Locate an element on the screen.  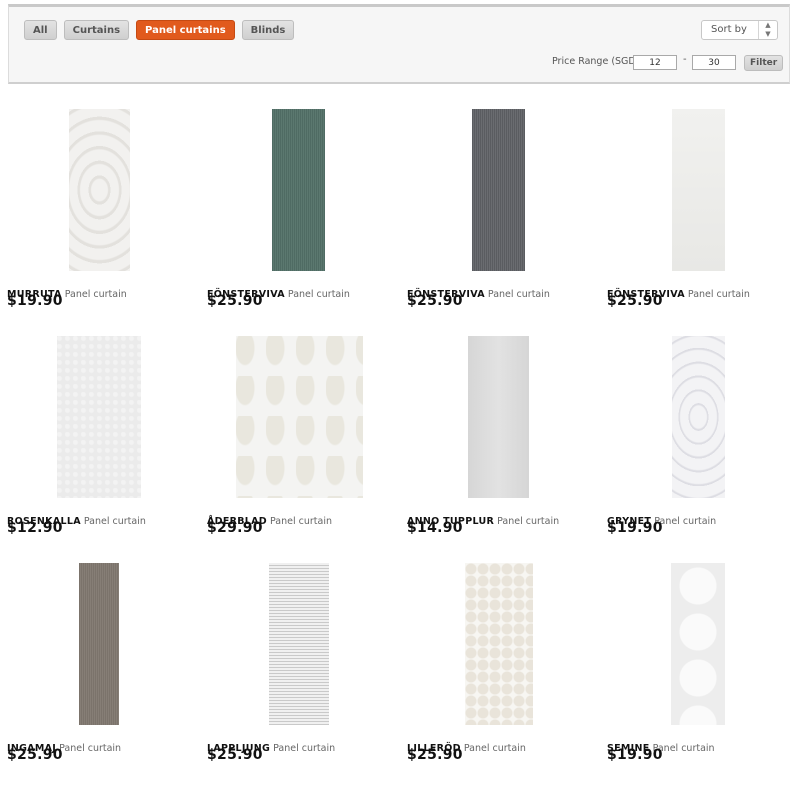
product-card: INGAMAJ Panel curtain $25.90 is located at coordinates (107, 670).